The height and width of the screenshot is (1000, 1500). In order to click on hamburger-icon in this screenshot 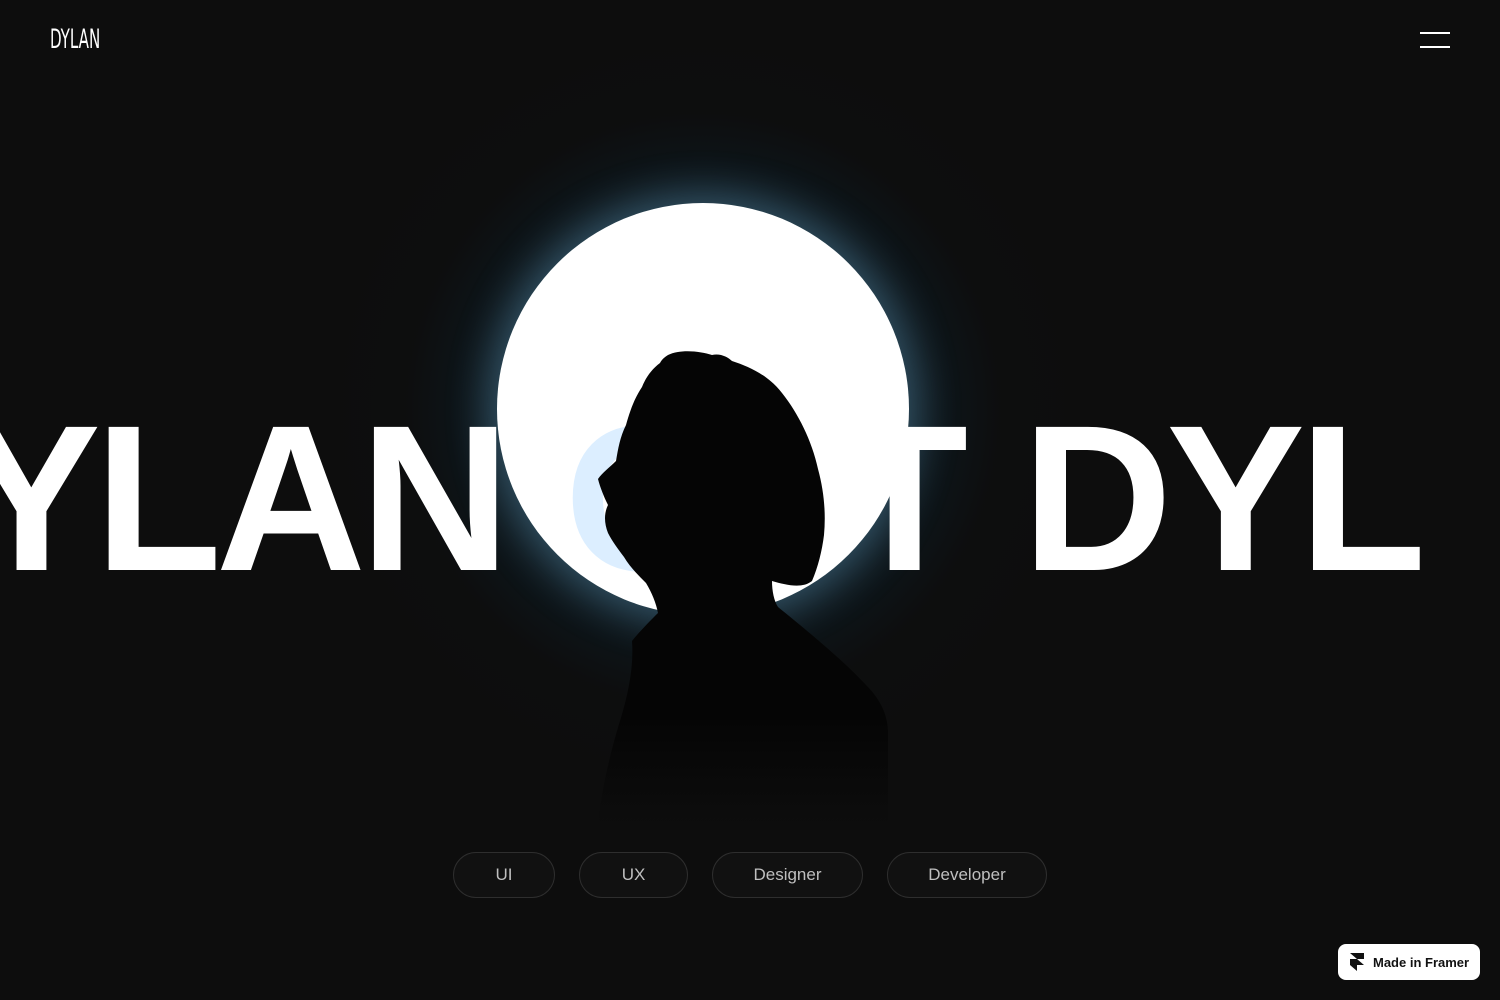, I will do `click(1435, 33)`.